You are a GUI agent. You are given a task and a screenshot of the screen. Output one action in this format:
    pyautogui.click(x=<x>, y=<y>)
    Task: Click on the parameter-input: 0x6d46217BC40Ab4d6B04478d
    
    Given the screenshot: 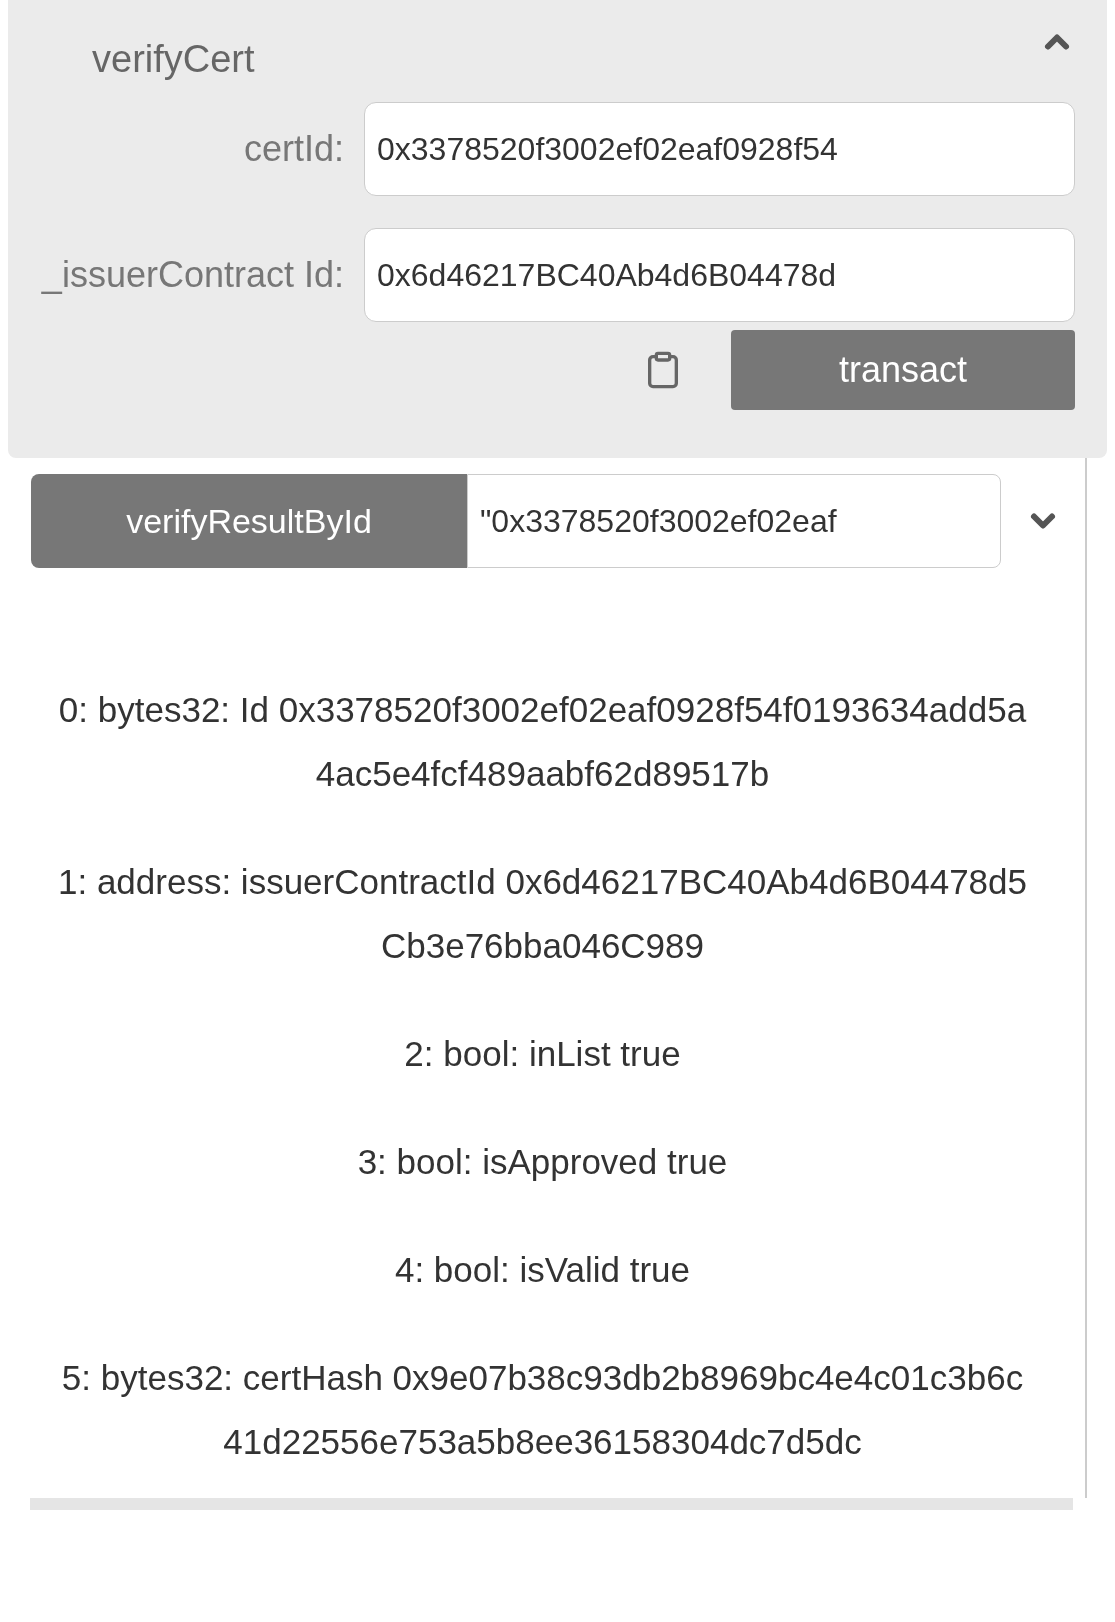 What is the action you would take?
    pyautogui.click(x=719, y=275)
    